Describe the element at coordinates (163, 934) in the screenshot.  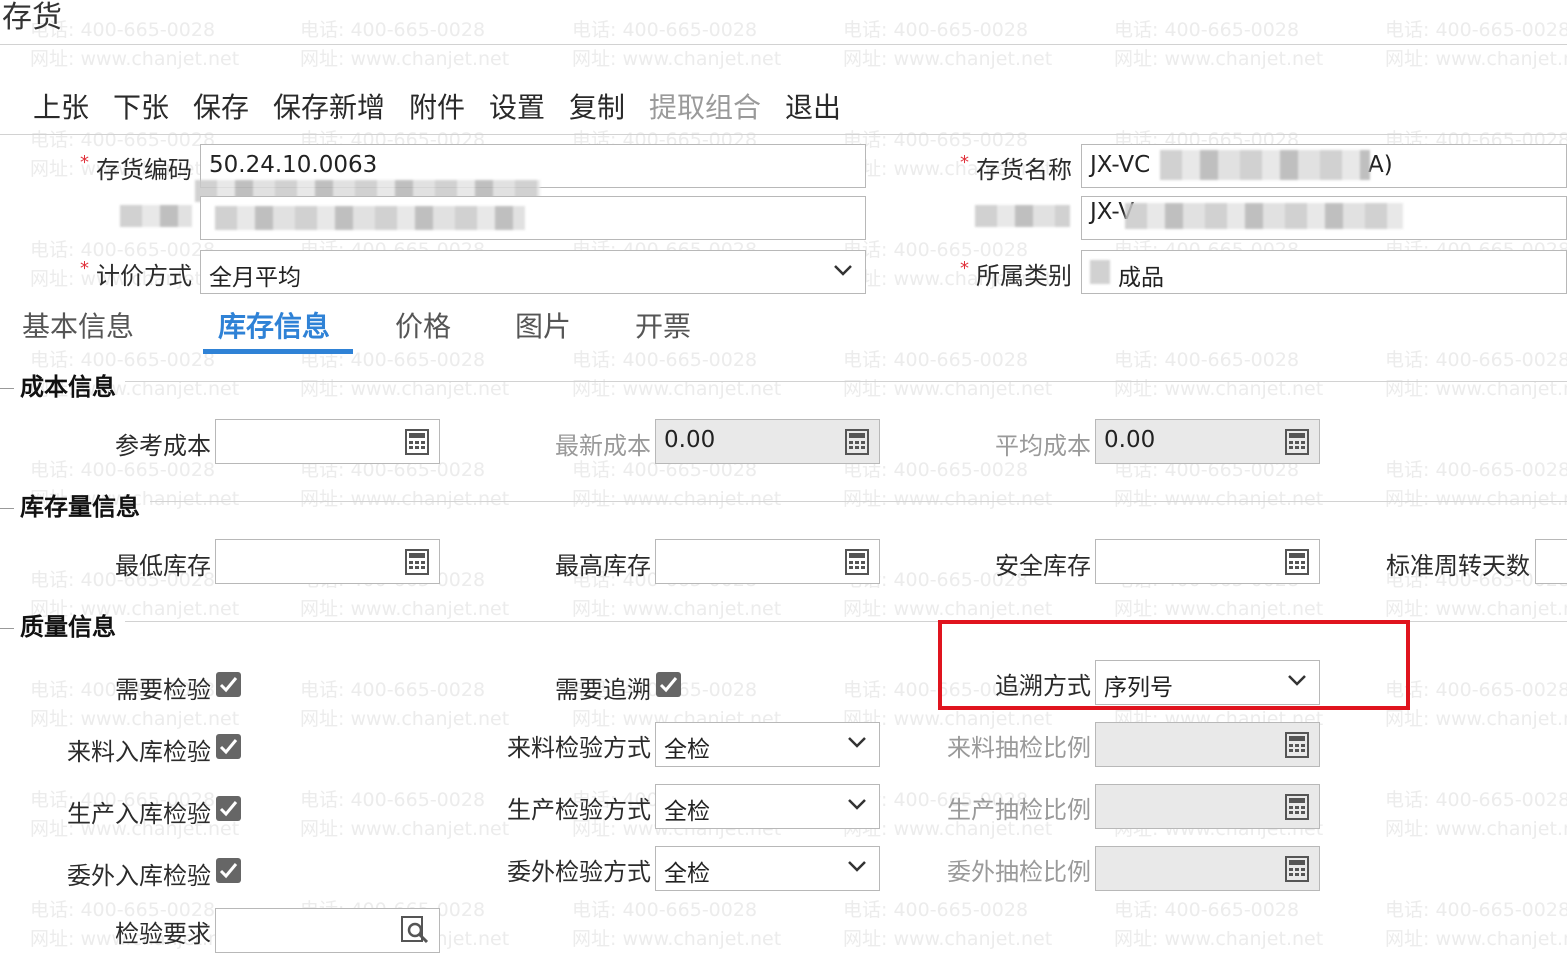
I see `inspect-requirement-label: 检验要求` at that location.